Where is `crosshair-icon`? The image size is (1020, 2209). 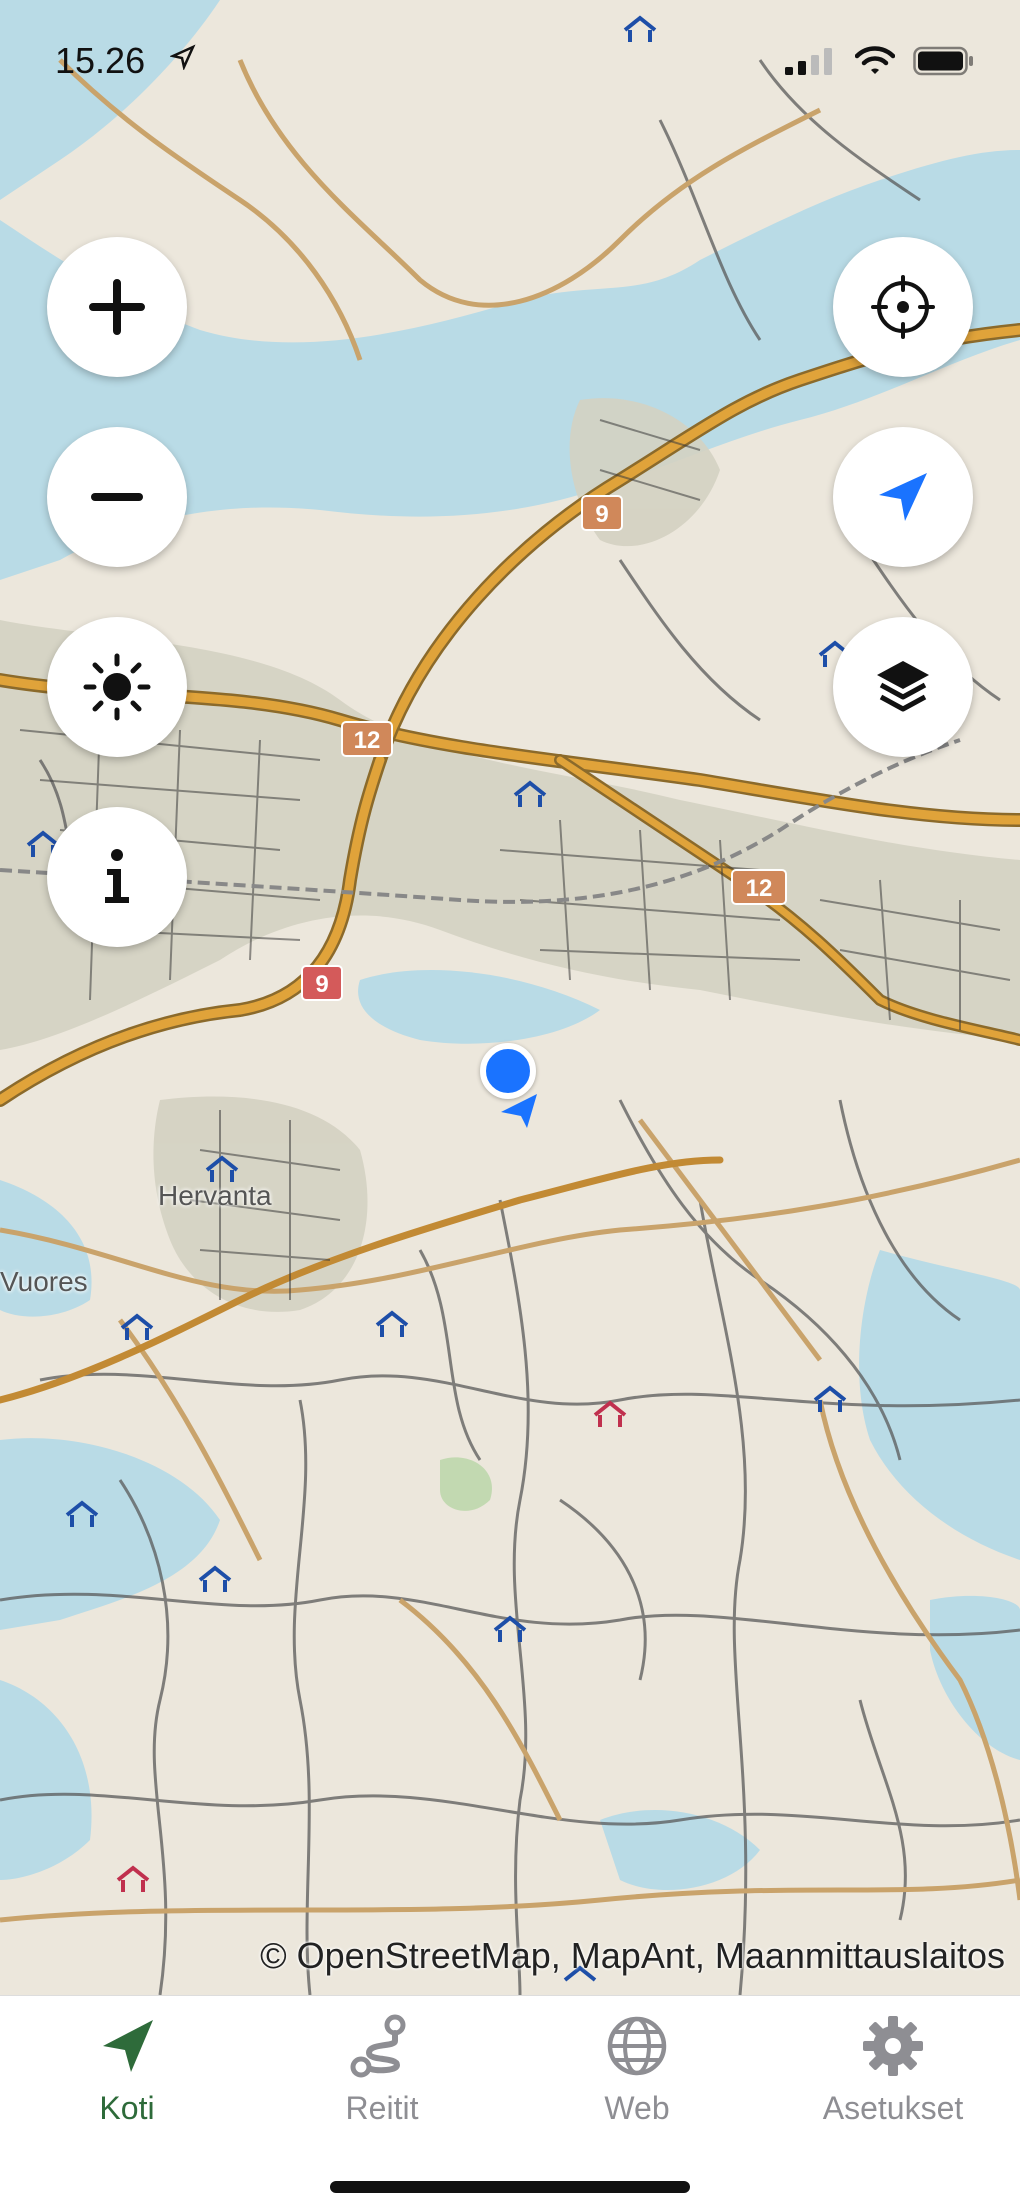
crosshair-icon is located at coordinates (903, 307).